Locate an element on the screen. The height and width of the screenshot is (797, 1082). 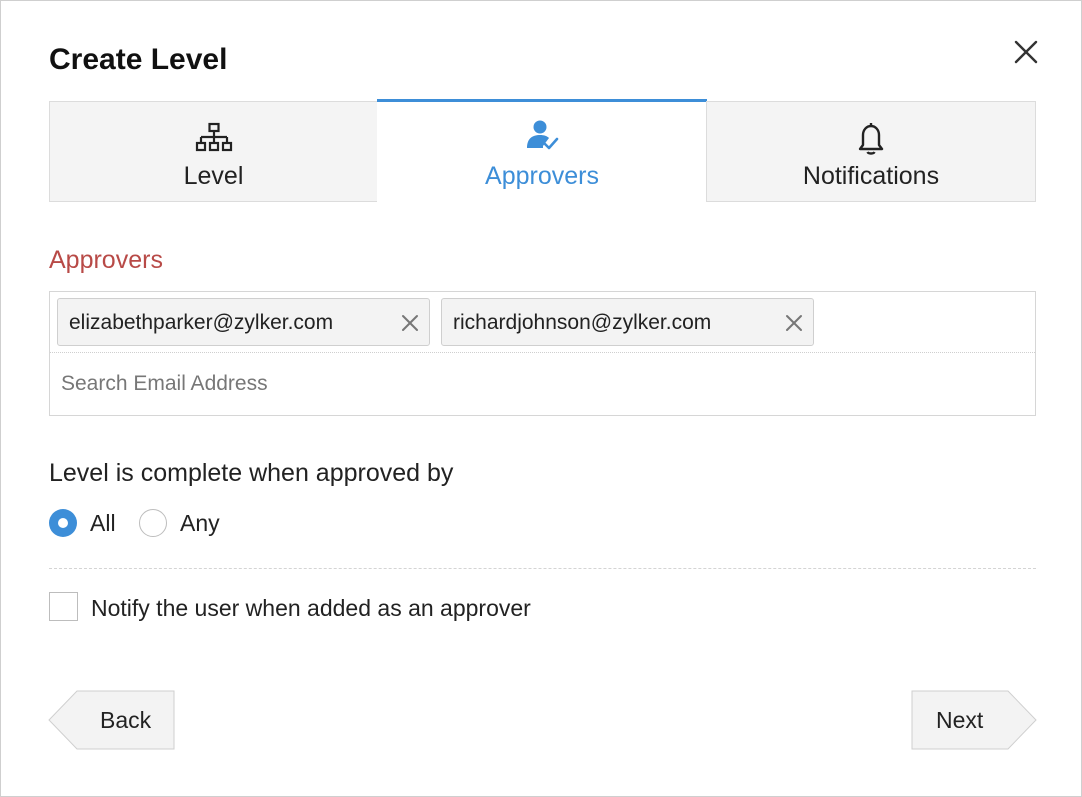
radio-all-indicator is located at coordinates (63, 523).